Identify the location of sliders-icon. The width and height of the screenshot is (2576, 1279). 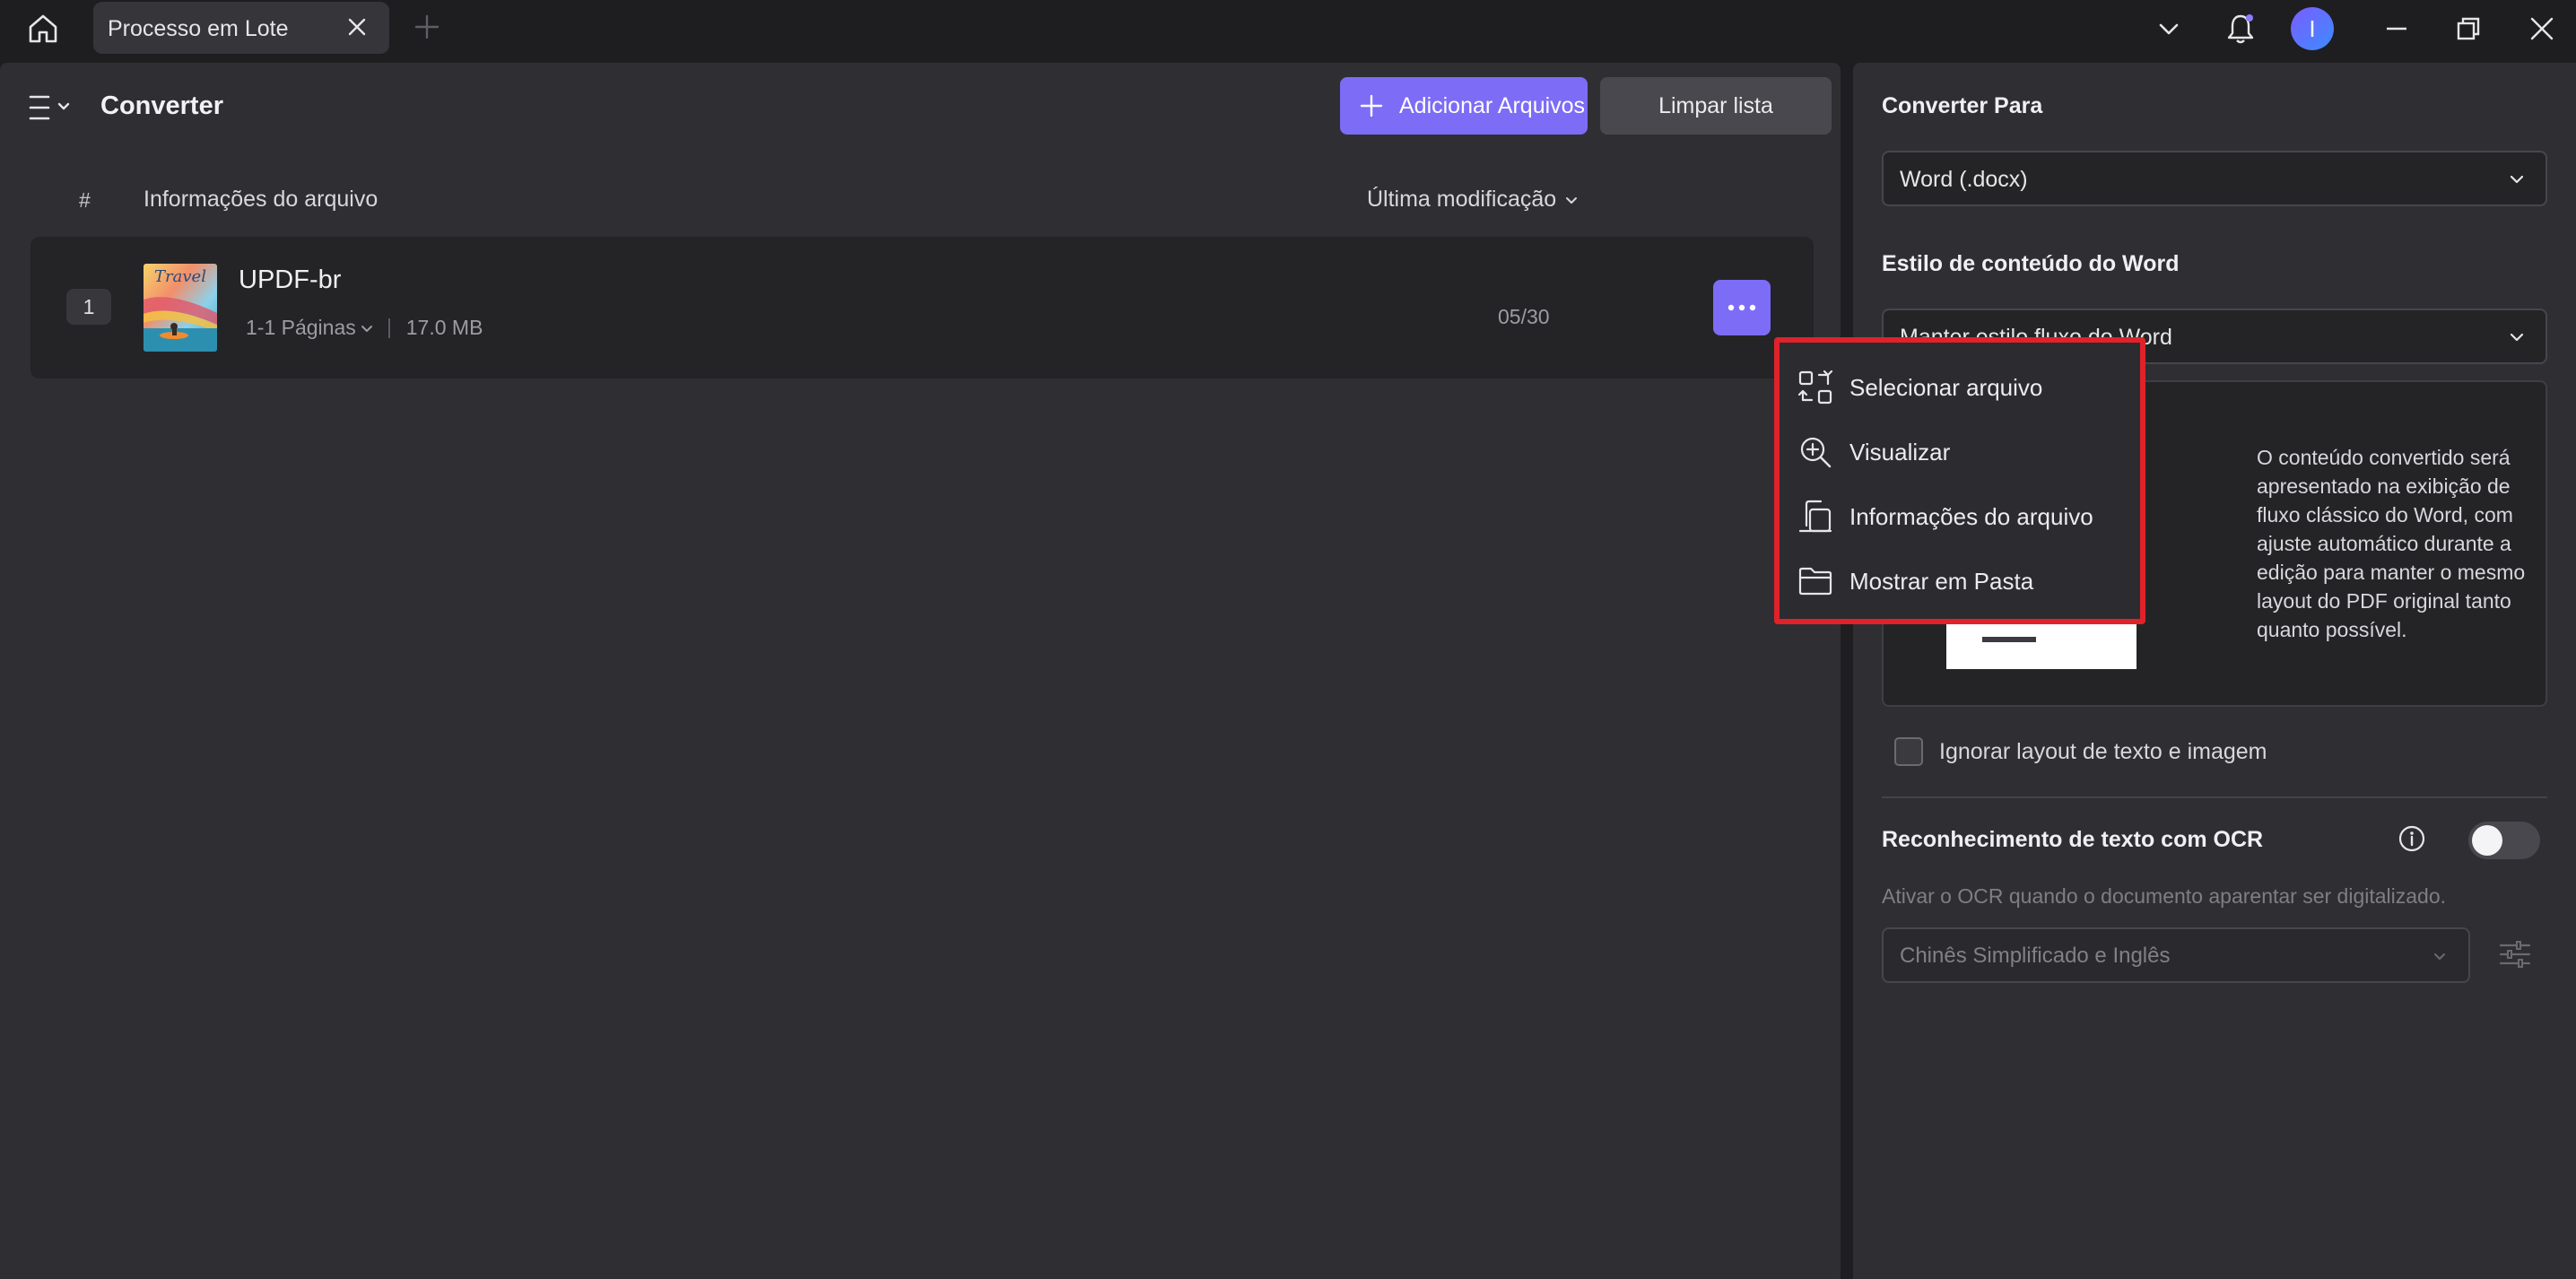
(2515, 954).